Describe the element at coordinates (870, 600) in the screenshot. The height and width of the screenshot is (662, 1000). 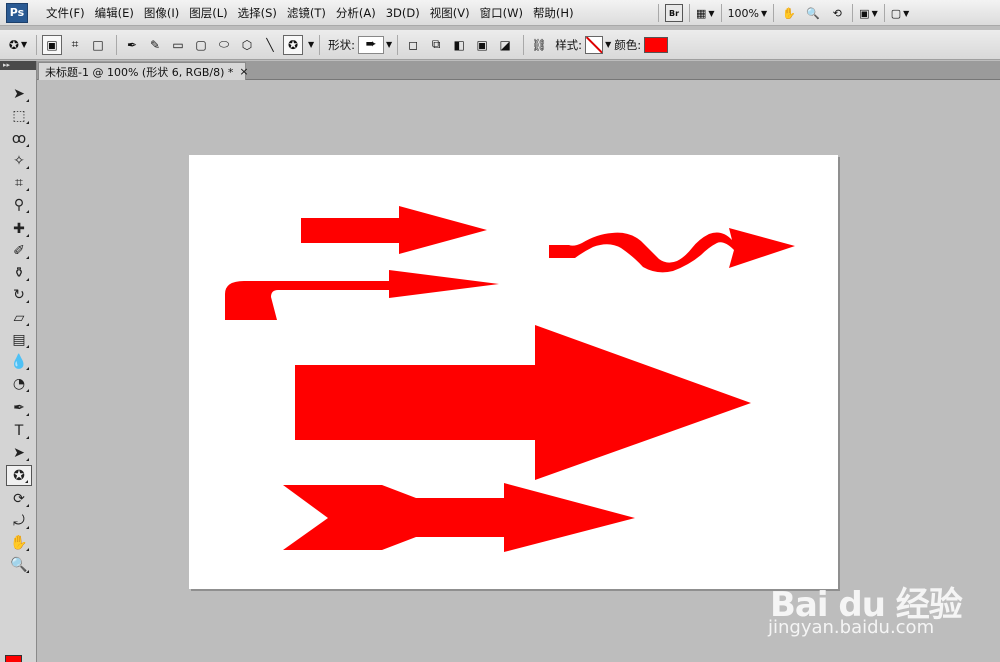
I see `baidu-watermark: Bai du 经验 jingyan.baidu.com` at that location.